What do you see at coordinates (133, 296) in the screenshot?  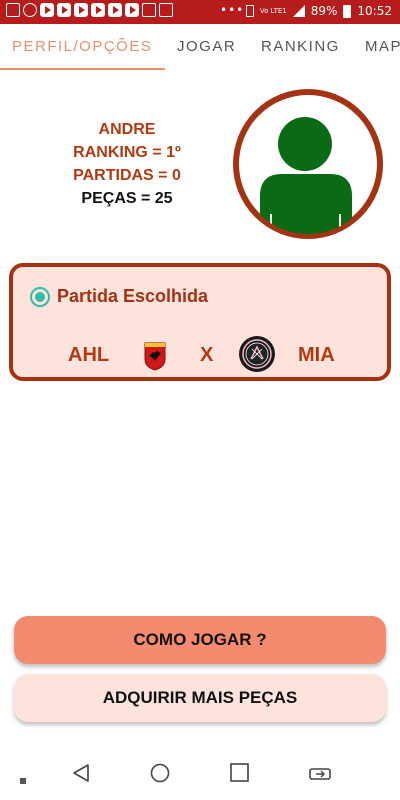 I see `chosen-match-title: Partida Escolhida` at bounding box center [133, 296].